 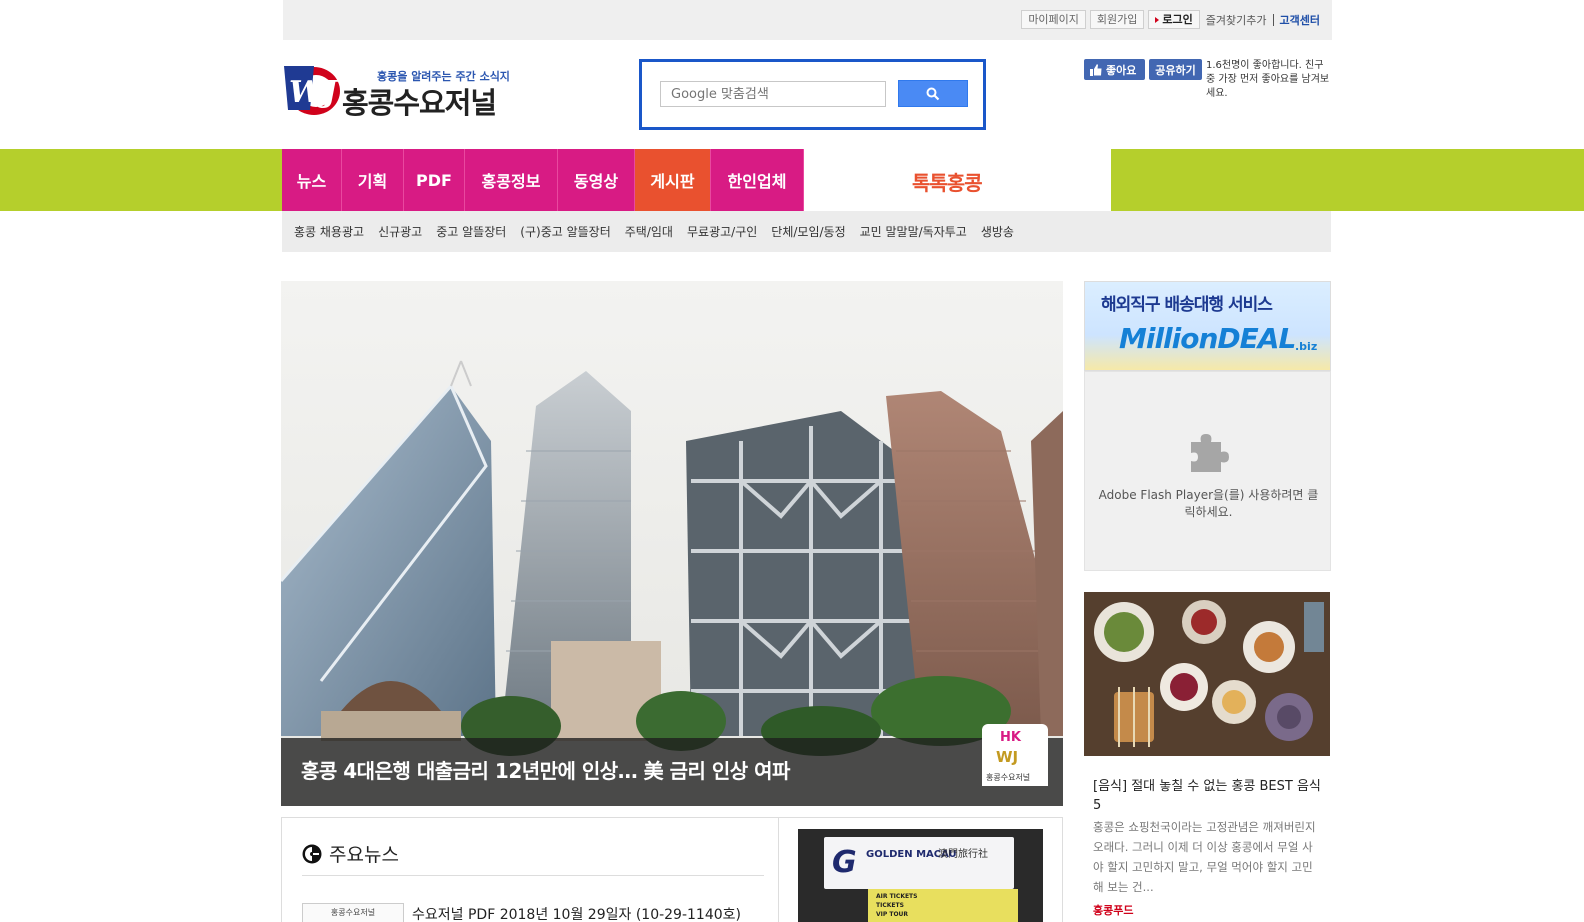 What do you see at coordinates (773, 94) in the screenshot?
I see `search-input` at bounding box center [773, 94].